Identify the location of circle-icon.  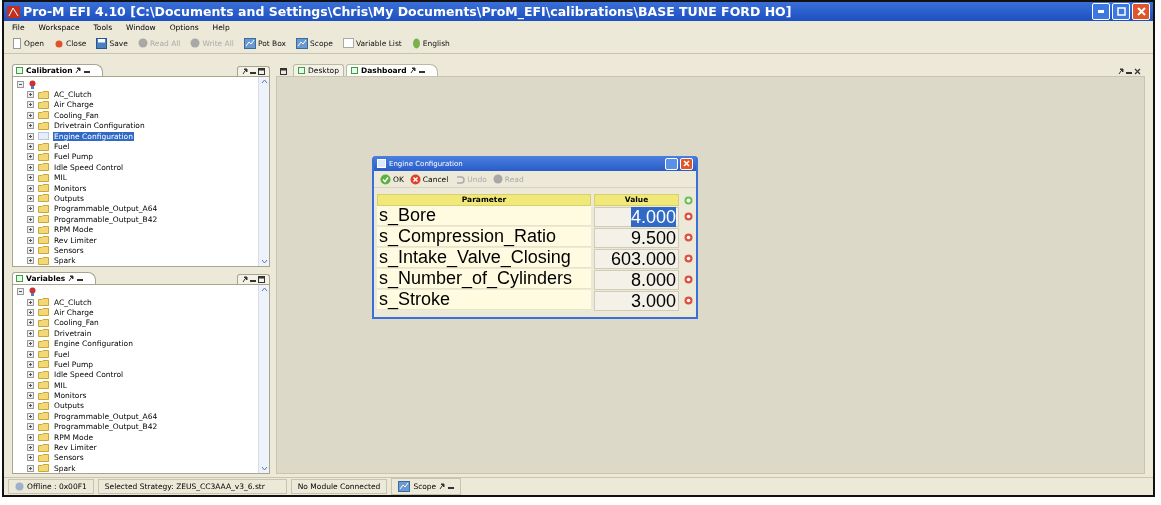
(59, 43).